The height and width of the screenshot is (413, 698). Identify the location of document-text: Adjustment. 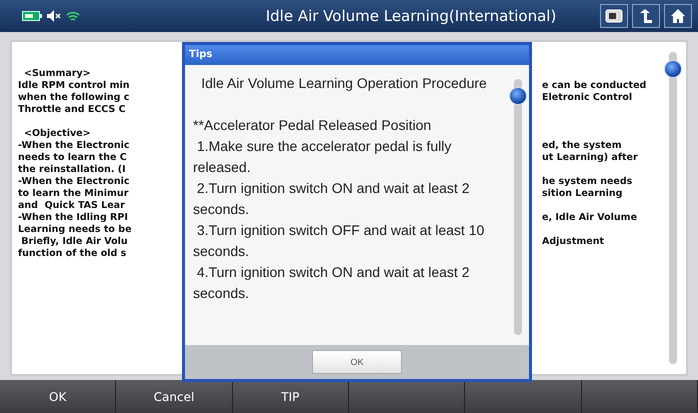
(573, 242).